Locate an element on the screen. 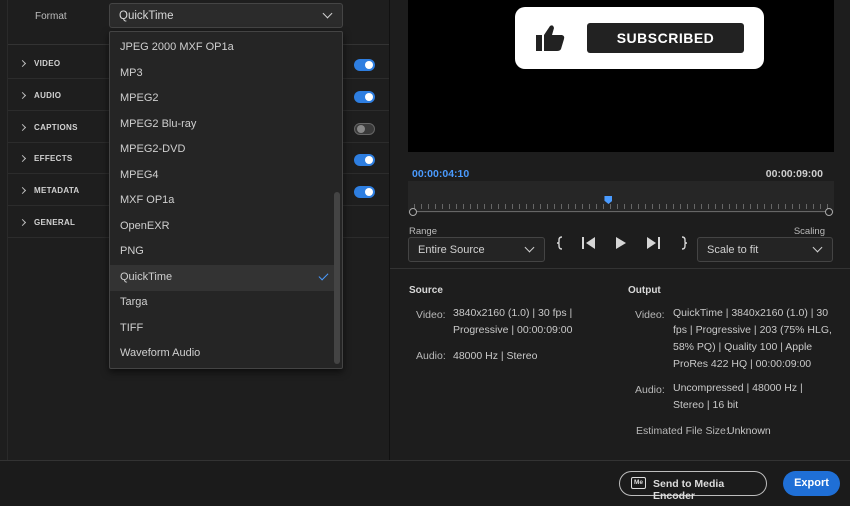  export-label: Export is located at coordinates (811, 483).